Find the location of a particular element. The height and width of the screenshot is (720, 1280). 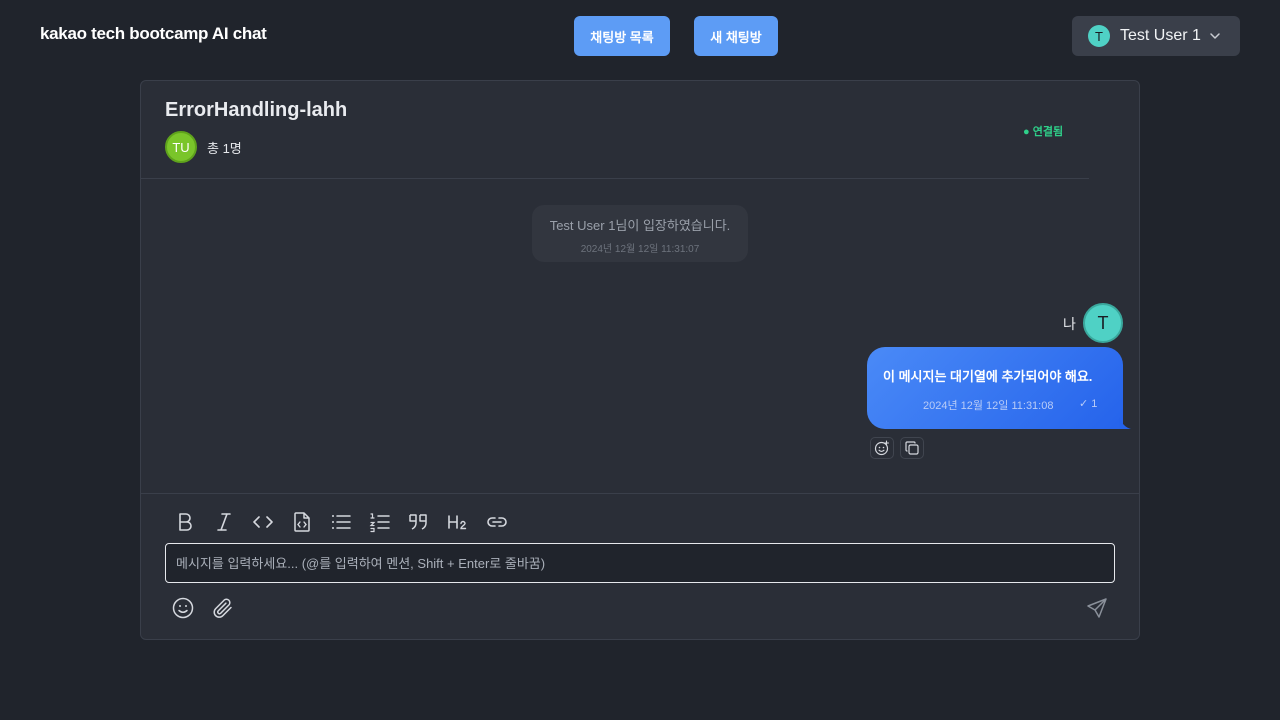

attach-file-button is located at coordinates (223, 608).